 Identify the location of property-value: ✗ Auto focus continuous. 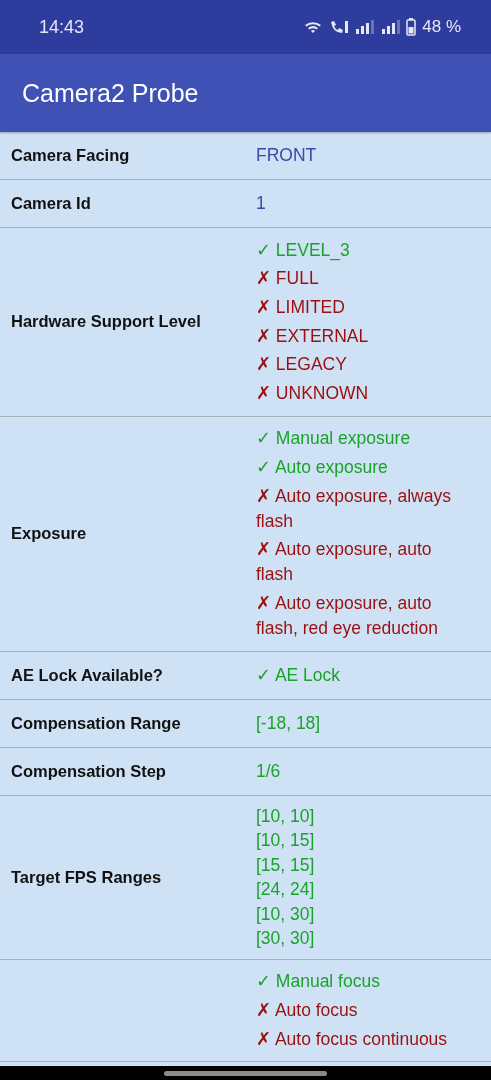
(352, 1039).